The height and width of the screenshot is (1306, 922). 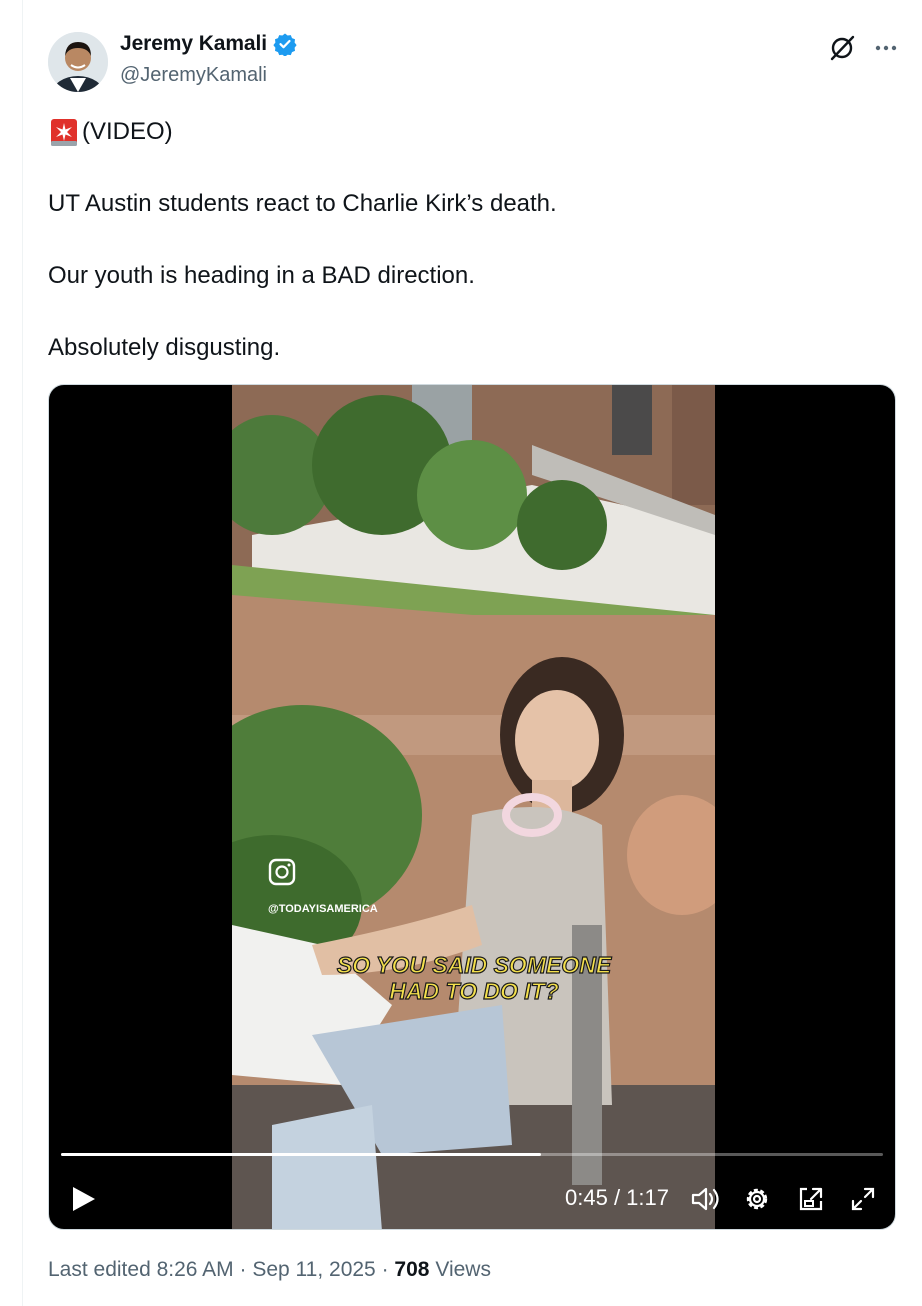 I want to click on author-name-row: Jeremy Kamali, so click(x=208, y=44).